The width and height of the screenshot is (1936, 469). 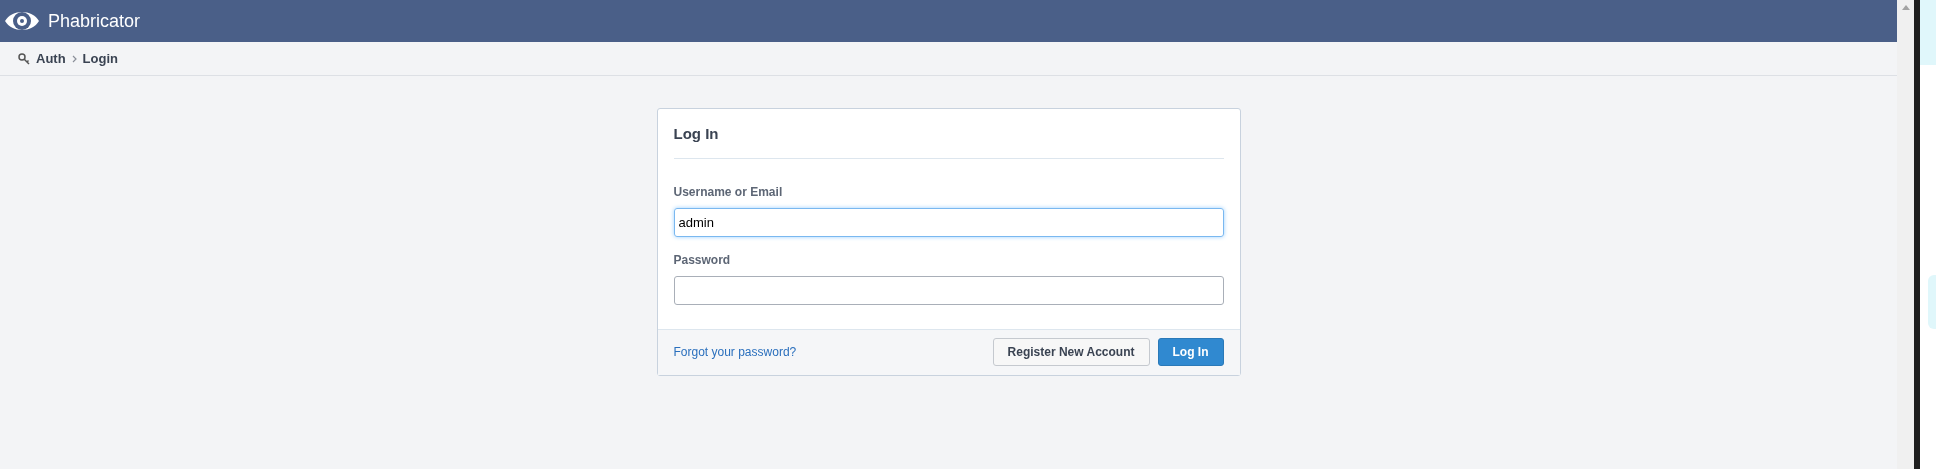 I want to click on breadcrumb-link: Auth, so click(x=51, y=58).